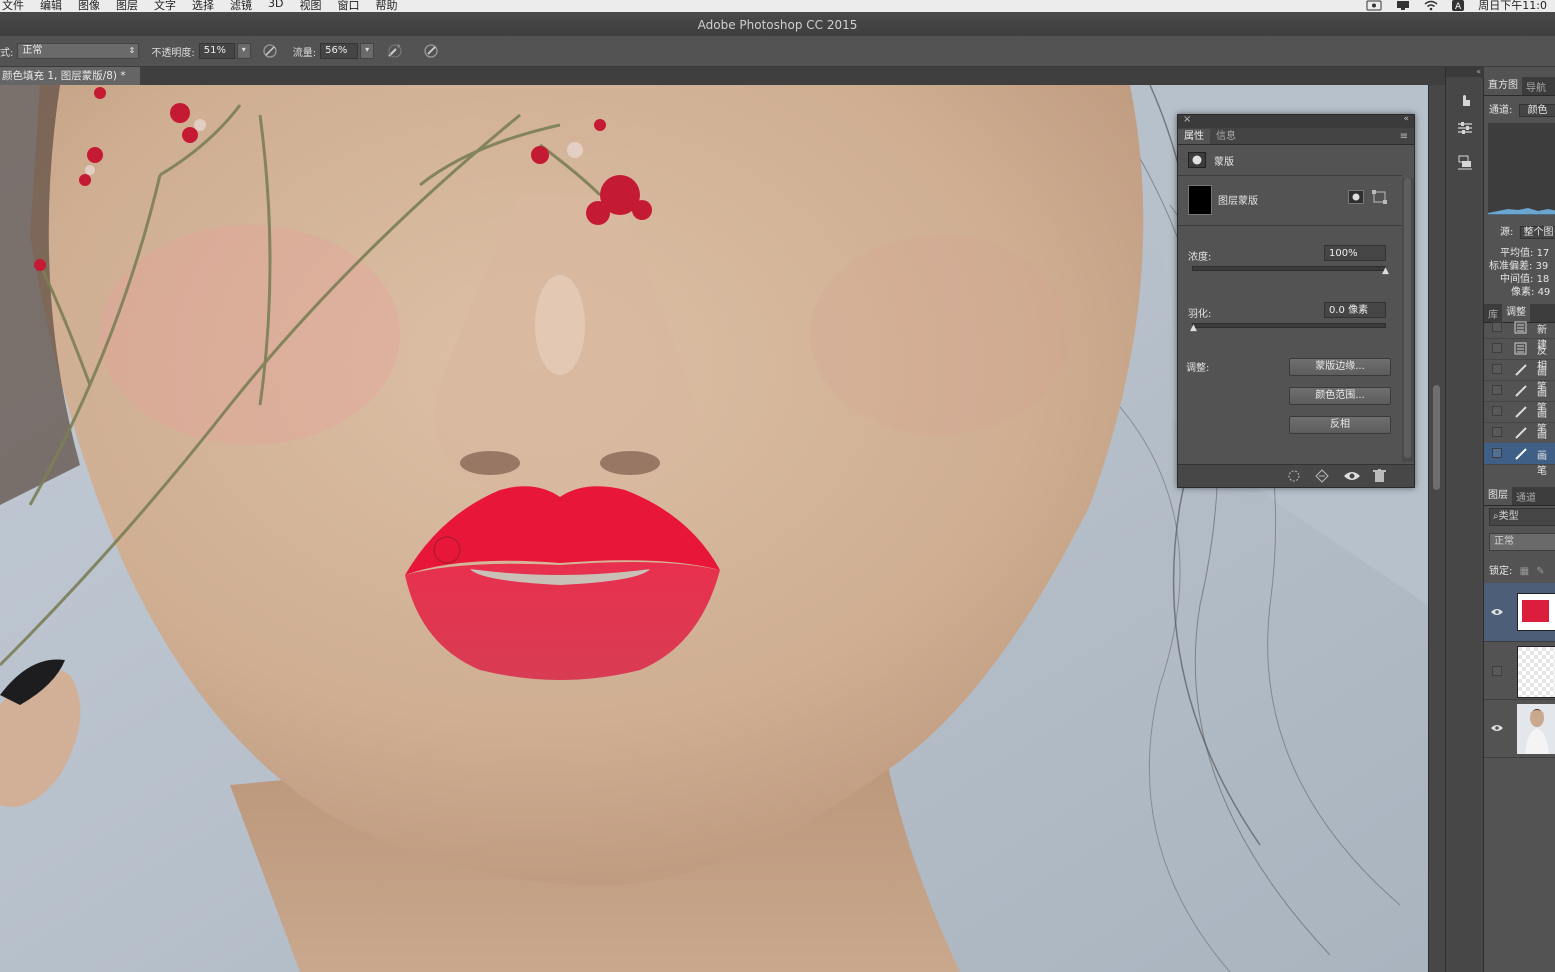 Image resolution: width=1555 pixels, height=972 pixels. I want to click on source-row: 源: 整个图, so click(1527, 231).